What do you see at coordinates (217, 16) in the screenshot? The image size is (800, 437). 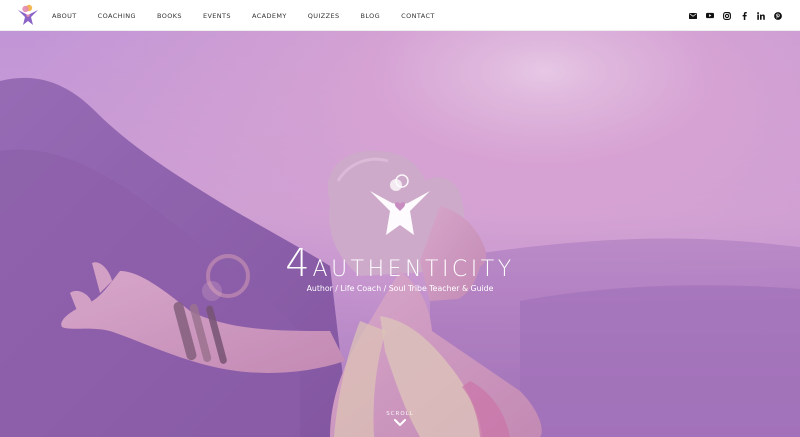 I see `nav-events: EVENTS` at bounding box center [217, 16].